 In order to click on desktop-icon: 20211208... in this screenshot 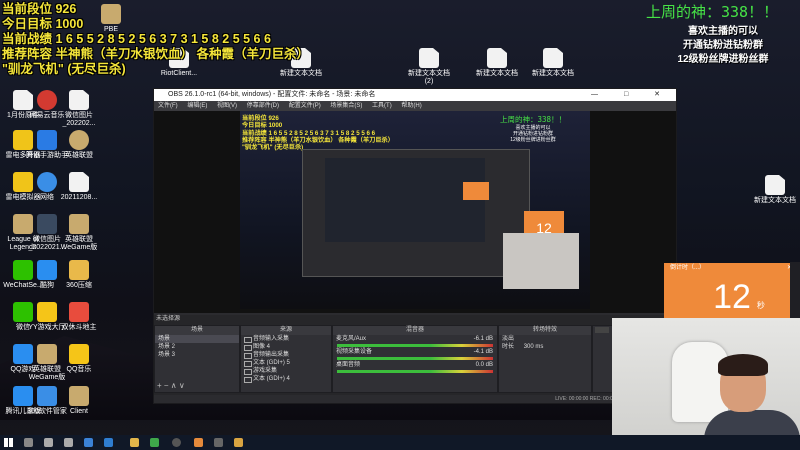, I will do `click(79, 187)`.